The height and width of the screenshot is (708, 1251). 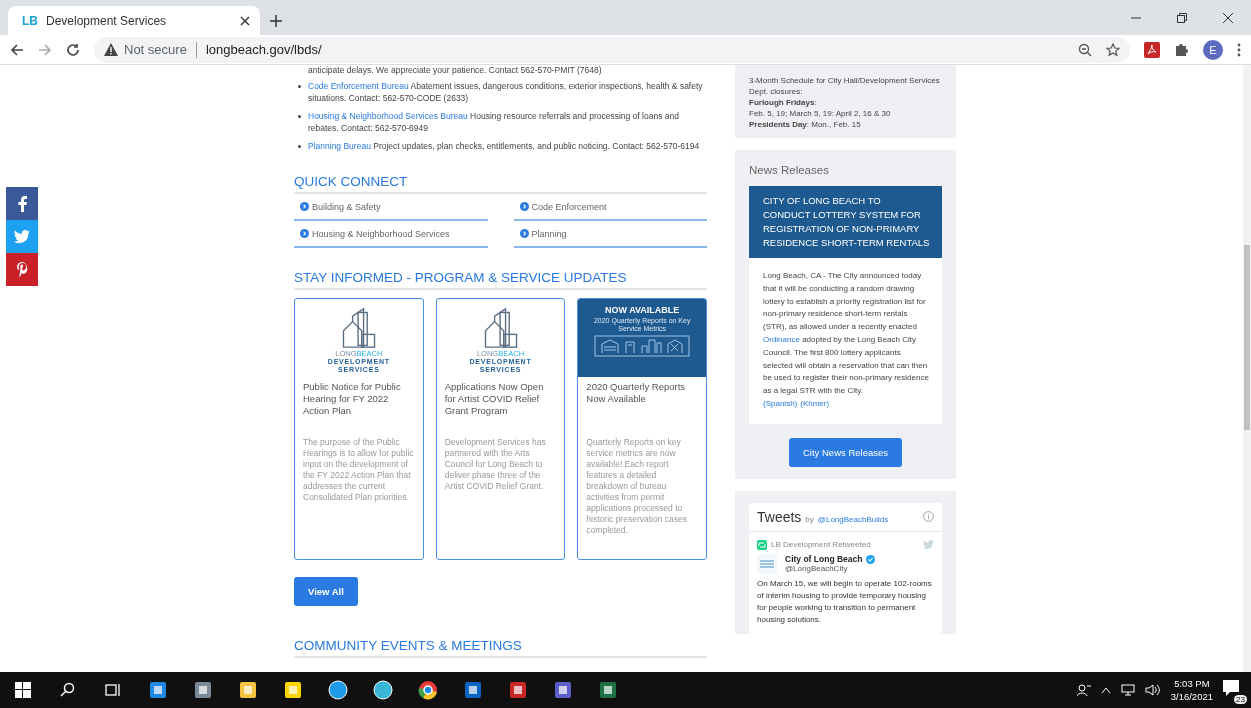 I want to click on schedule-text: Presidents Day: Mon., Feb. 15, so click(x=805, y=124).